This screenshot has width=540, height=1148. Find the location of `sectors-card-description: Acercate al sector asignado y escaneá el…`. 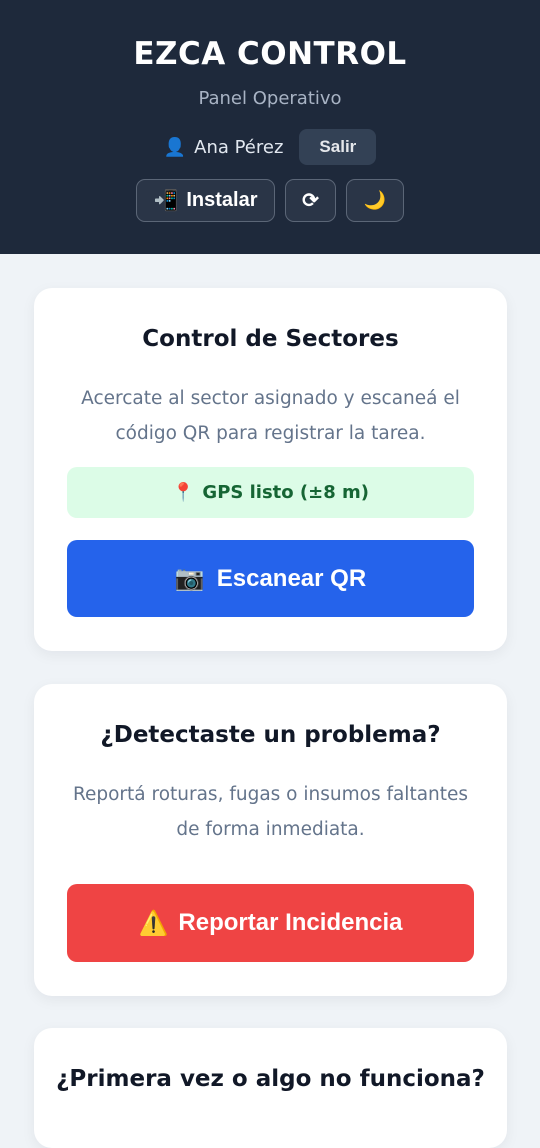

sectors-card-description: Acercate al sector asignado y escaneá el… is located at coordinates (270, 416).